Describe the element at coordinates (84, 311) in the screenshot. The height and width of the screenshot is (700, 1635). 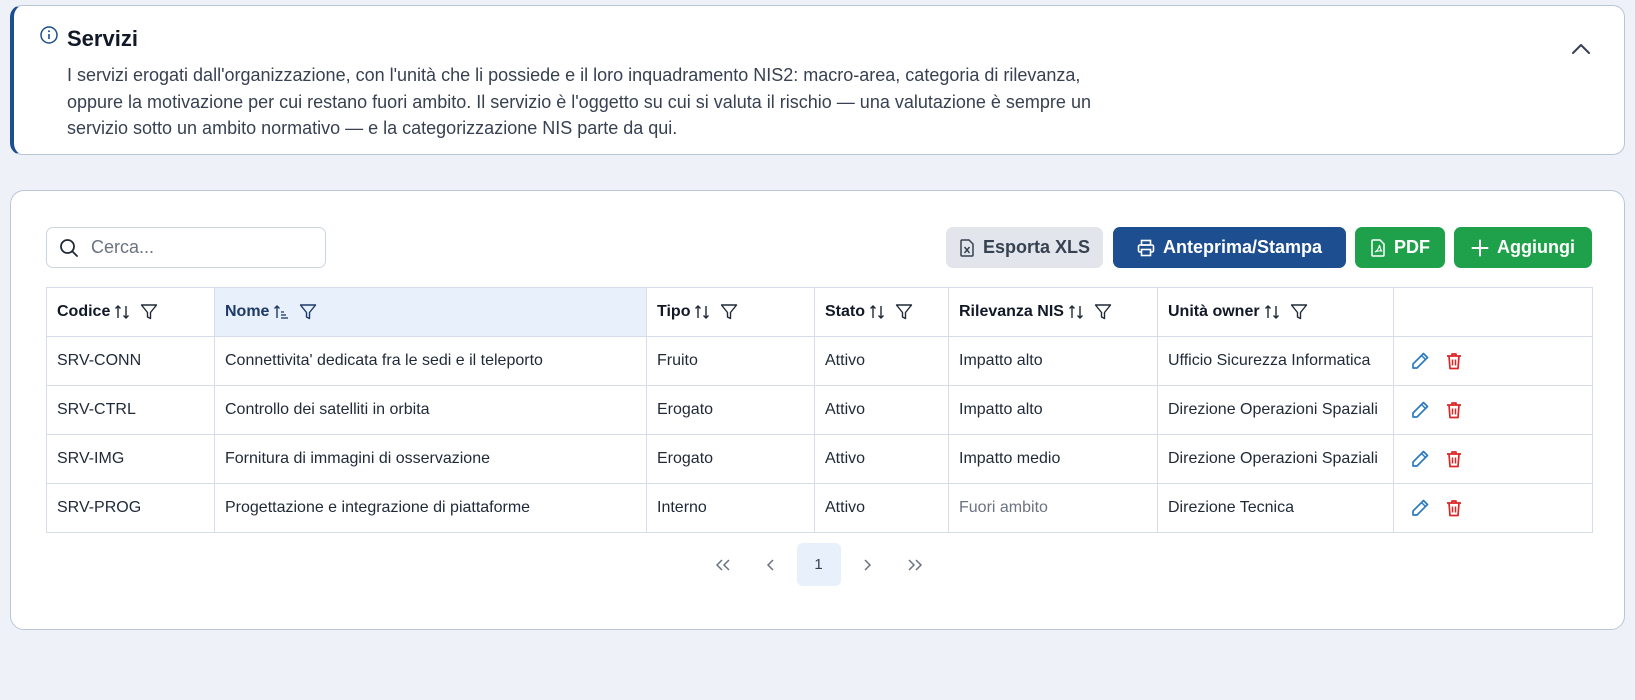
I see `column-label-codice: Codice` at that location.